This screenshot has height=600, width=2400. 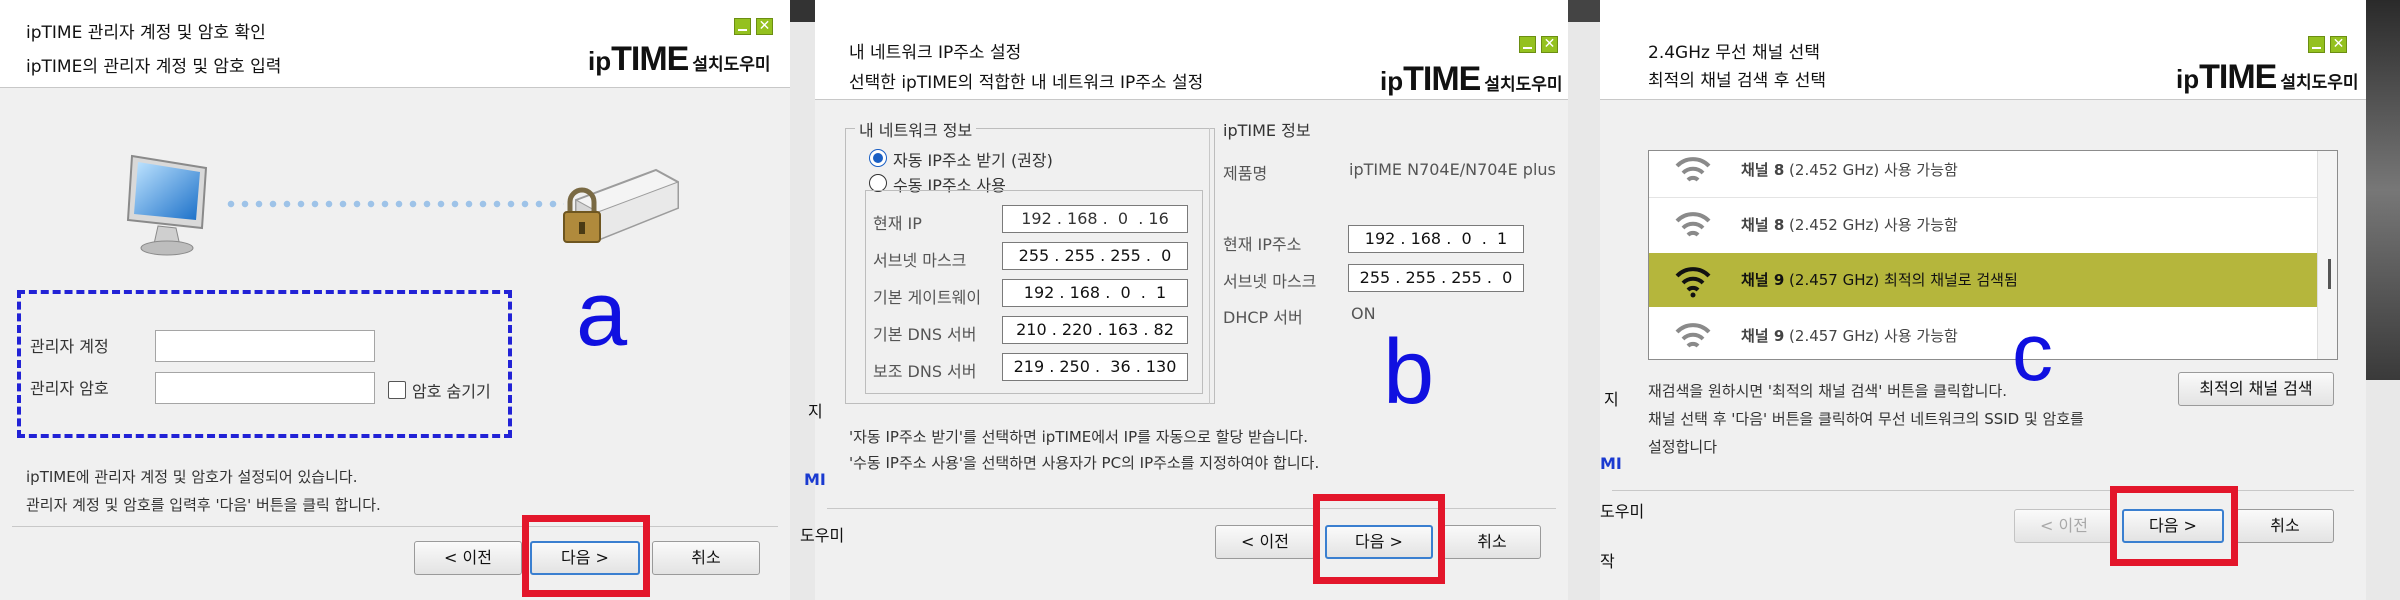 I want to click on field-label-subnet: 서브넷 마스크, so click(x=920, y=260).